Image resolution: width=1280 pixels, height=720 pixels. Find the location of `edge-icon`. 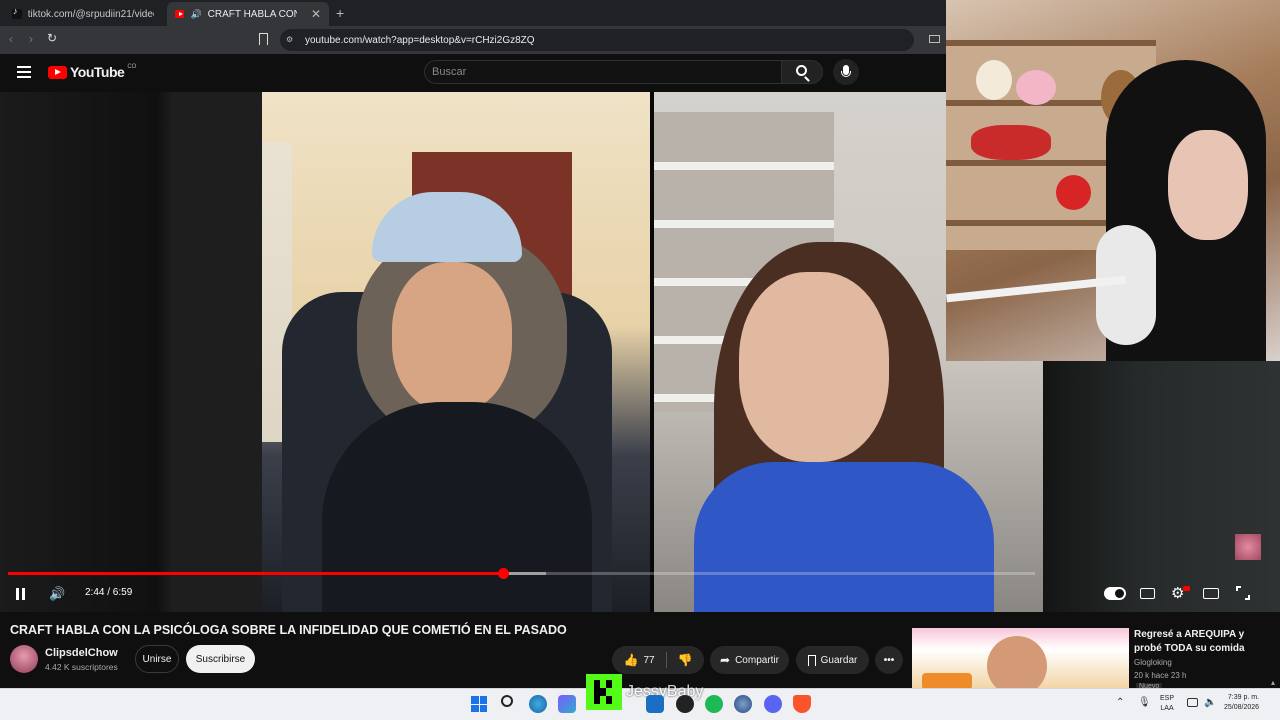

edge-icon is located at coordinates (538, 704).